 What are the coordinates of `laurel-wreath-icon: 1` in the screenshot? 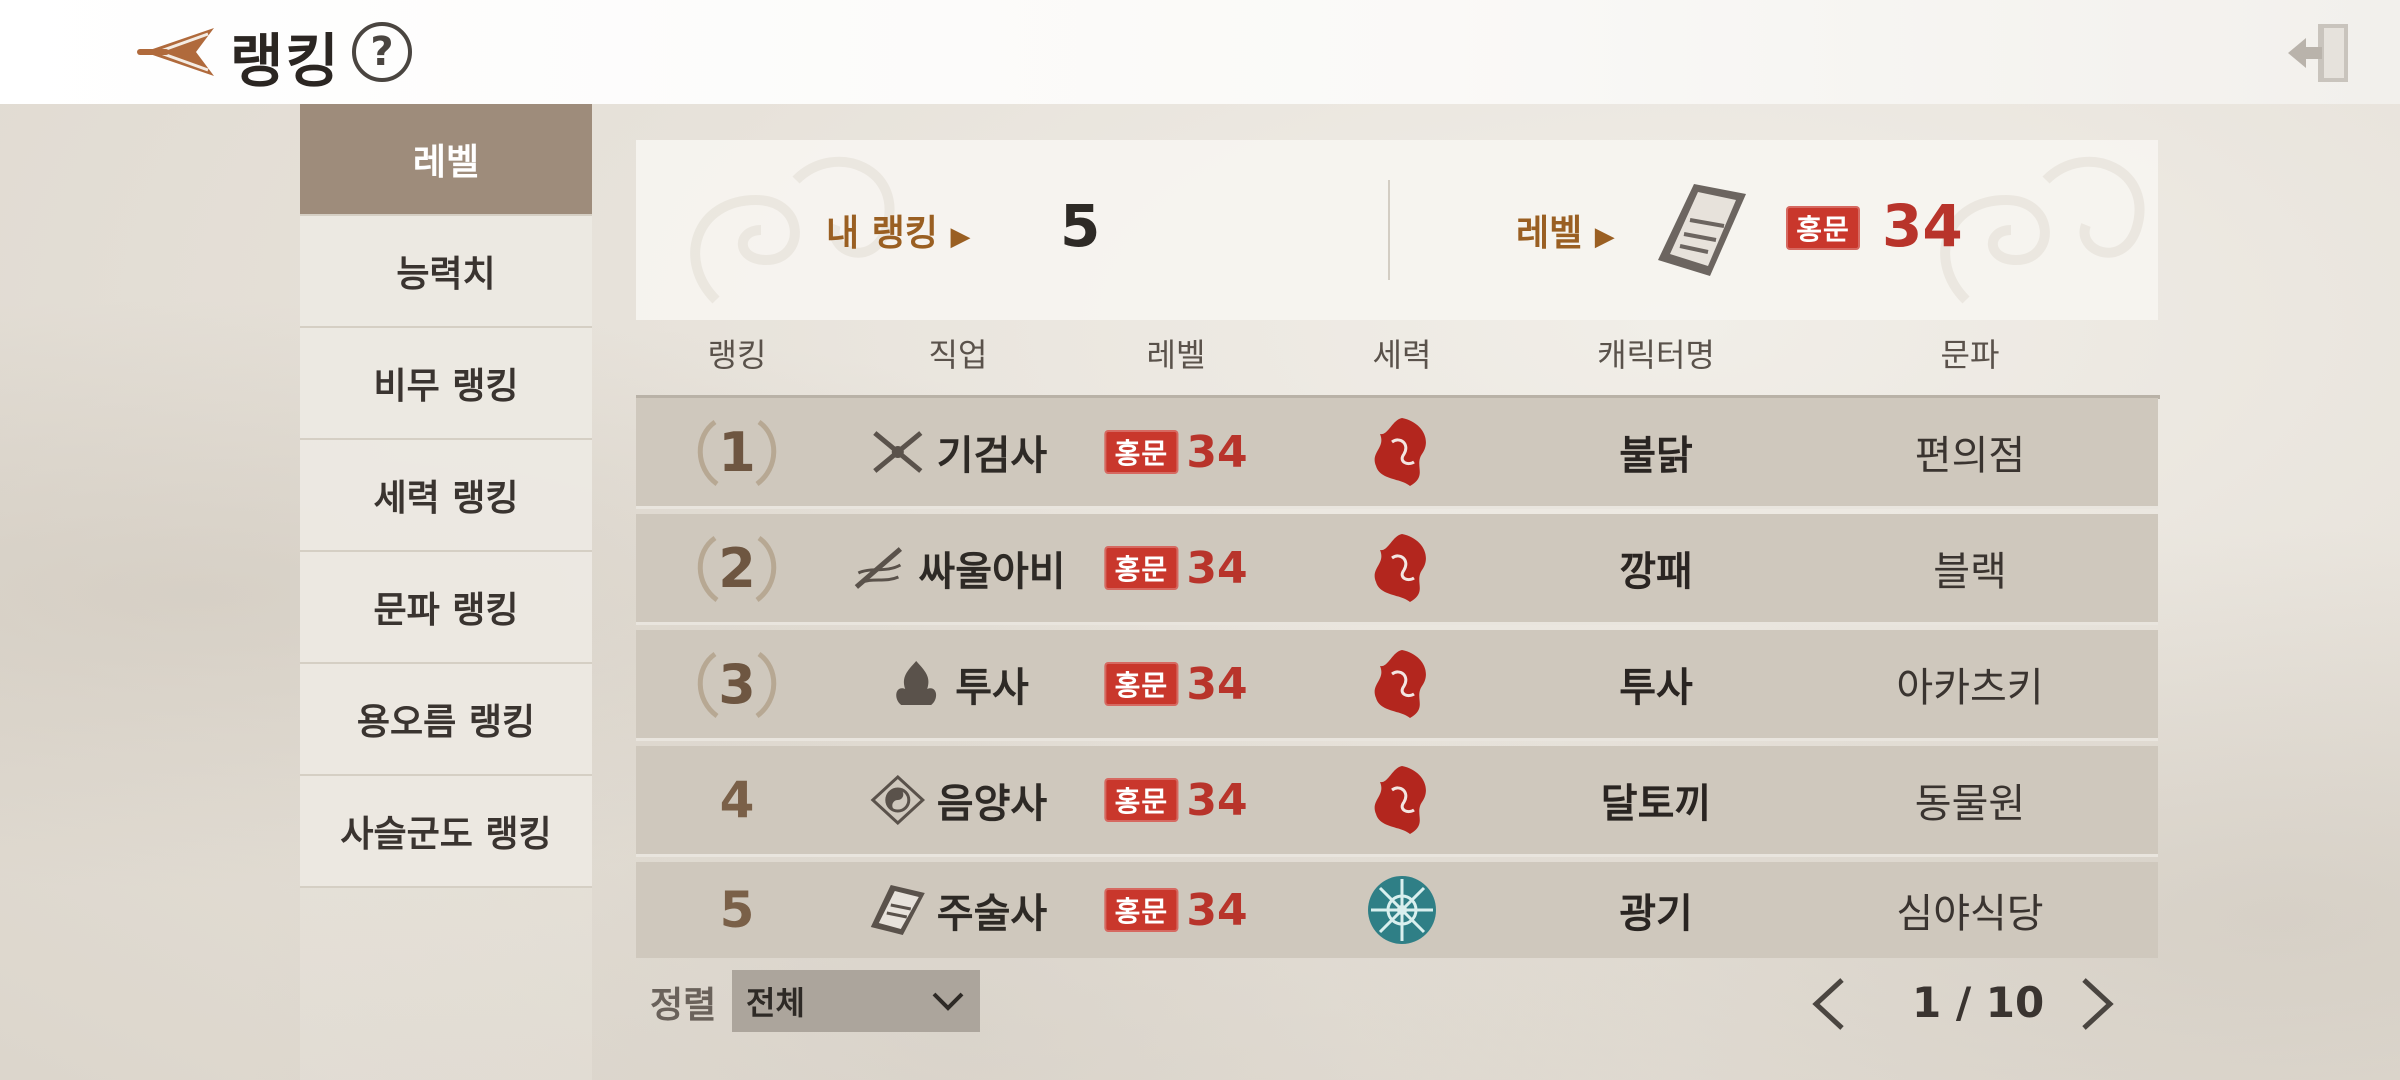 It's located at (737, 452).